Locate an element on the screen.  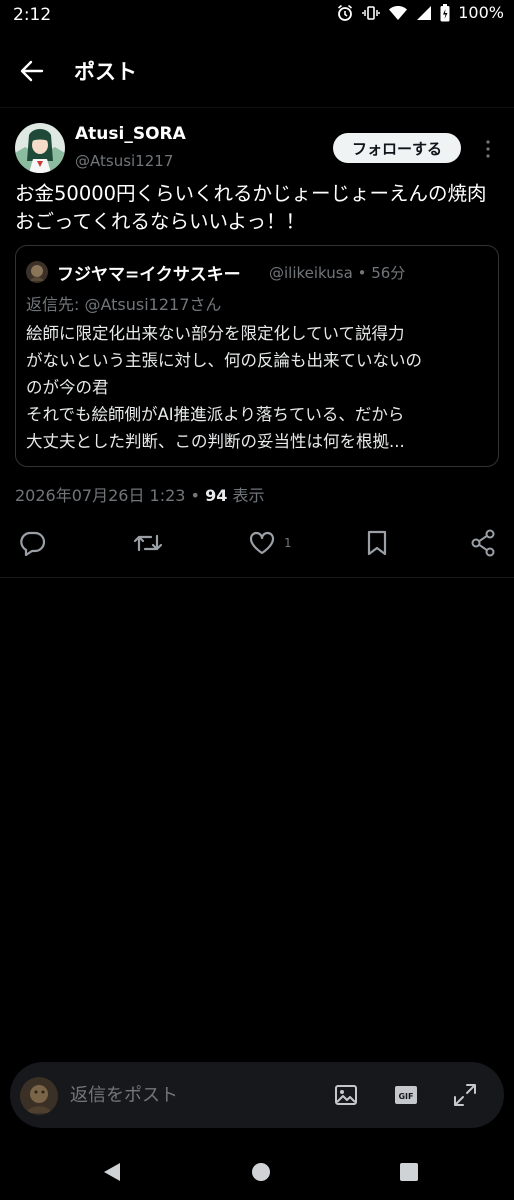
composer-avatar is located at coordinates (39, 1096).